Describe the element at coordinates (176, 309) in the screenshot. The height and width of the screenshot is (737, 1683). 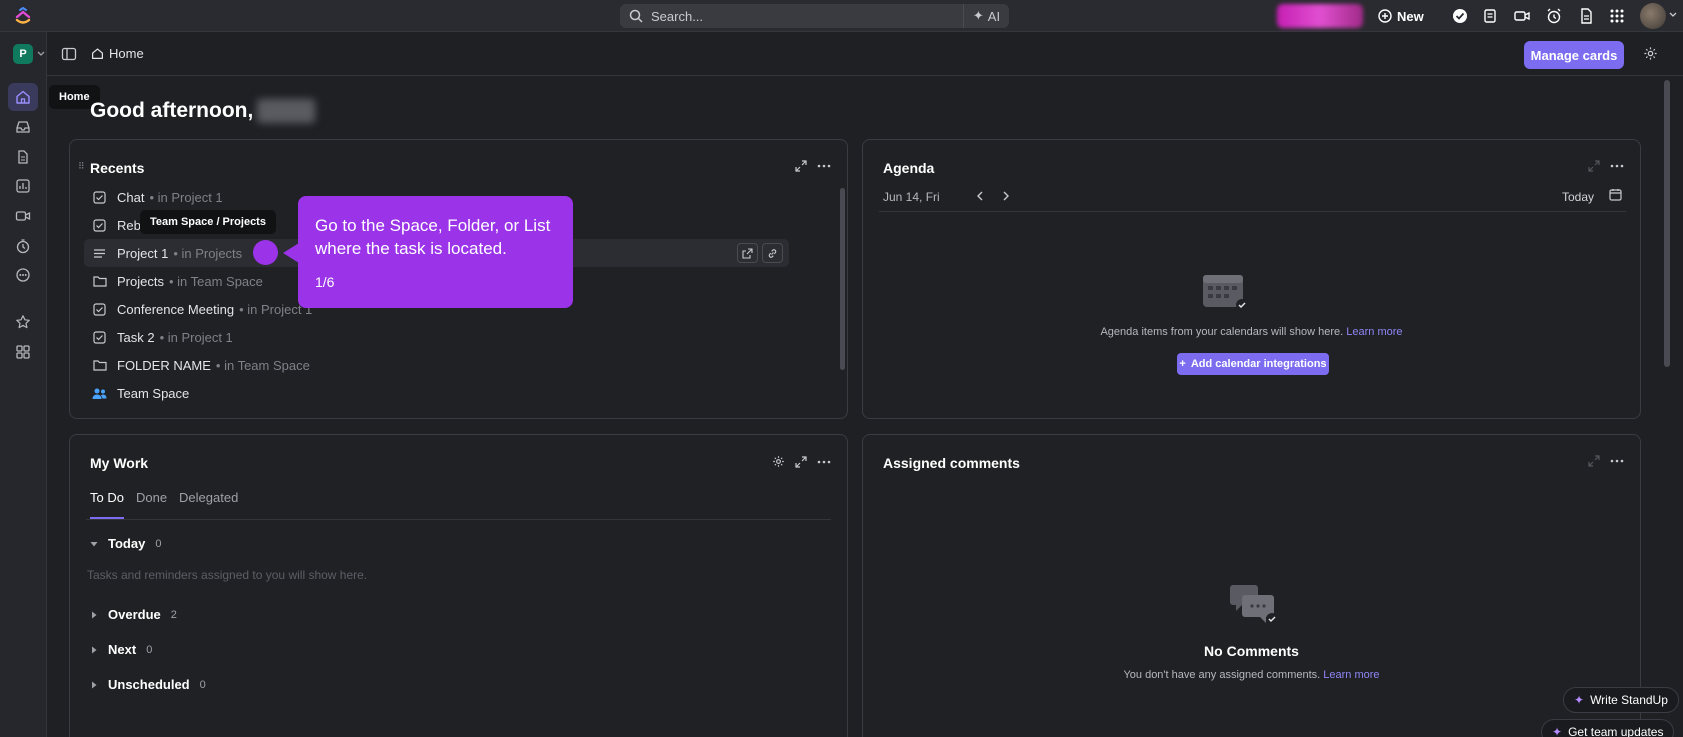
I see `recent-item-name: Conference Meeting` at that location.